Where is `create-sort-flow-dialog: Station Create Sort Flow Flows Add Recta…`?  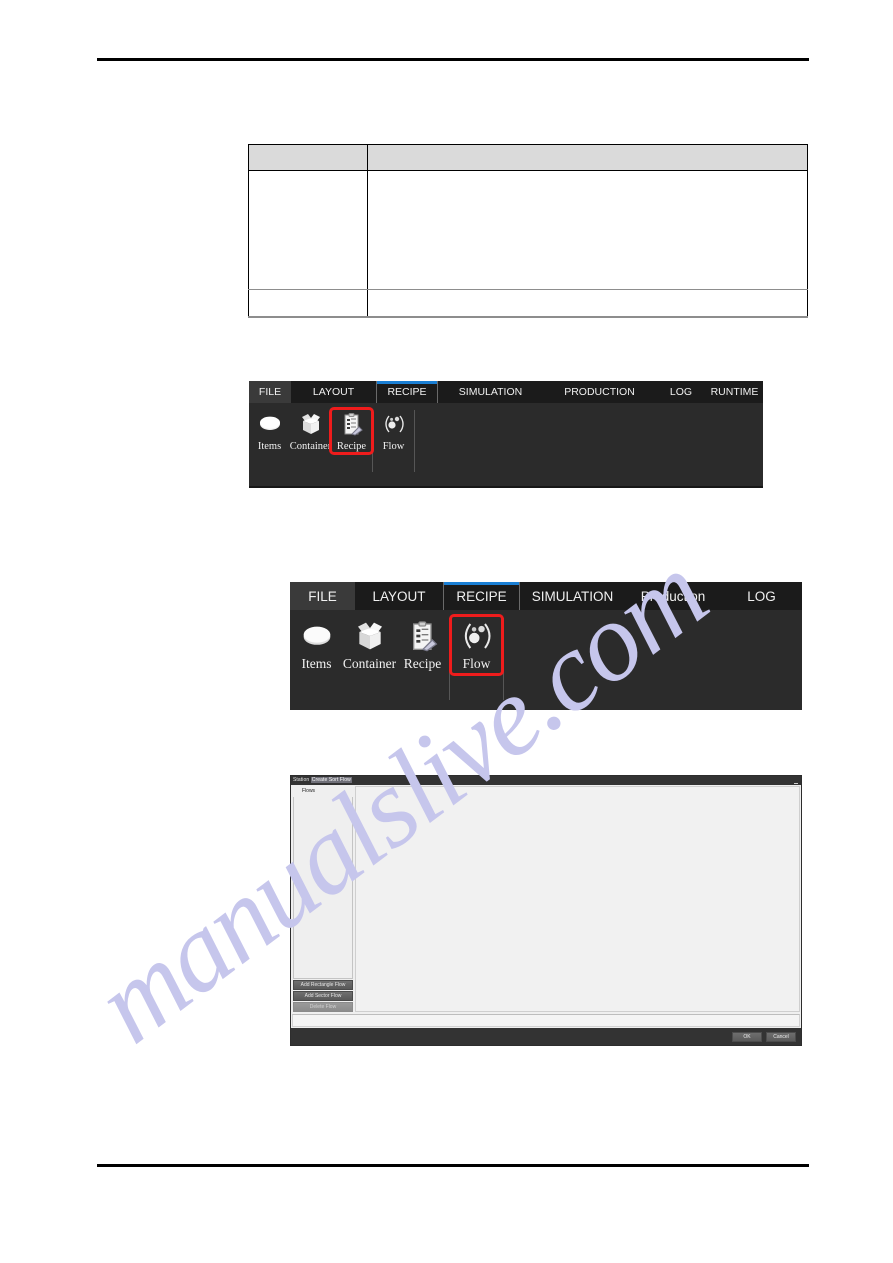 create-sort-flow-dialog: Station Create Sort Flow Flows Add Recta… is located at coordinates (546, 910).